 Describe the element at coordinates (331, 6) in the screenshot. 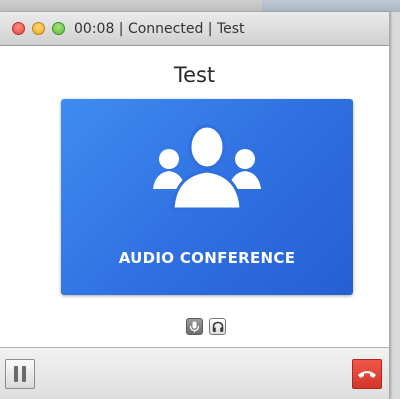

I see `background-notch` at that location.